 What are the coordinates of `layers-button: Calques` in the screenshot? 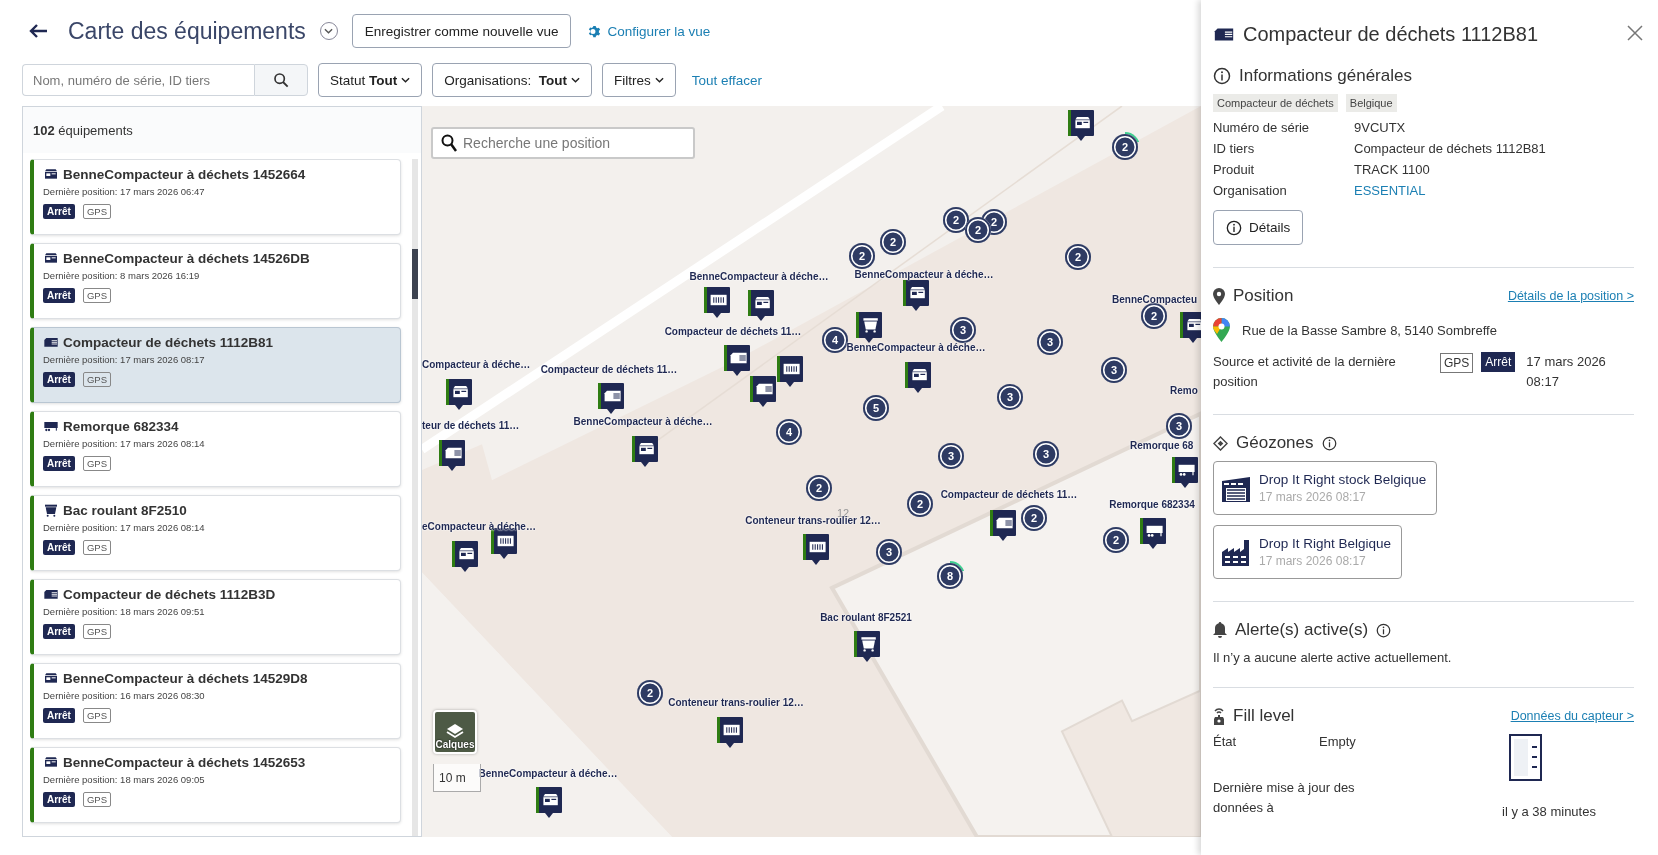 It's located at (455, 732).